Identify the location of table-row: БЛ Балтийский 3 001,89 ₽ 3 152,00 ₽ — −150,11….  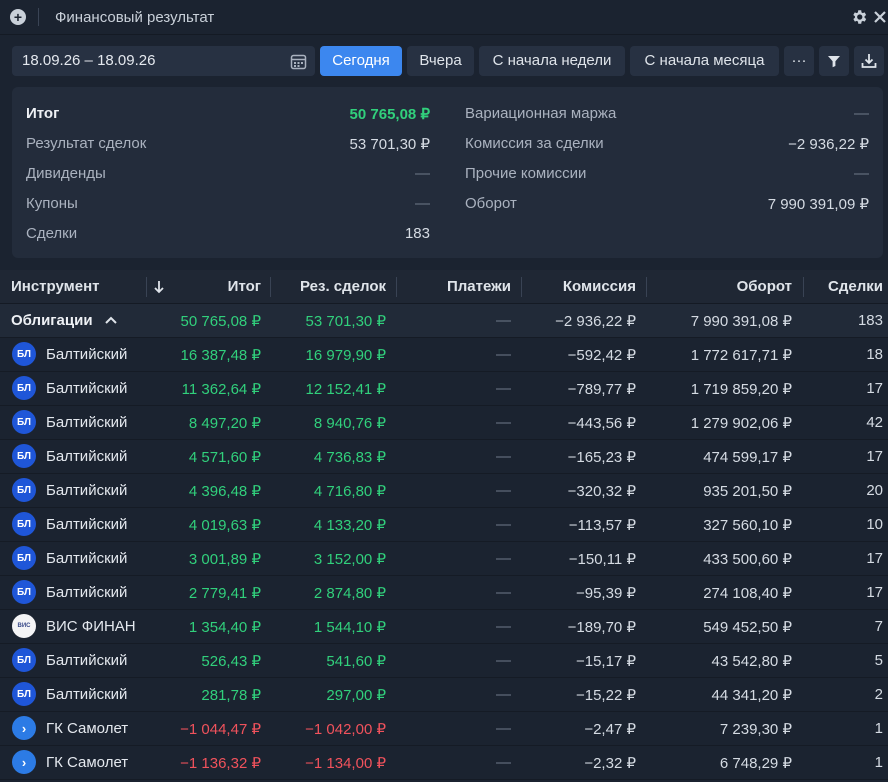
(444, 559).